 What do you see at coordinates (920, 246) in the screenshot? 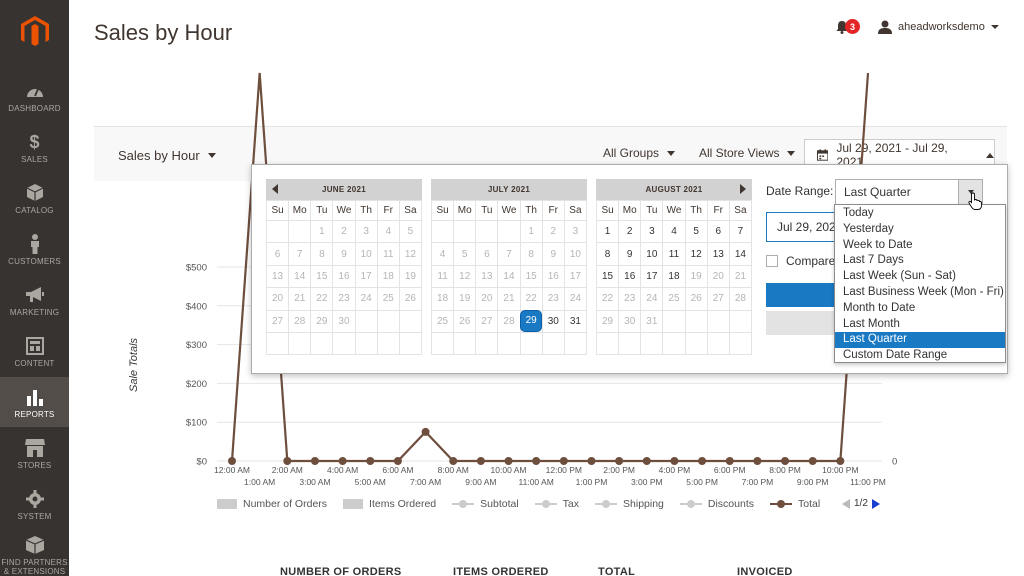
I see `date-range-option: Week to Date` at bounding box center [920, 246].